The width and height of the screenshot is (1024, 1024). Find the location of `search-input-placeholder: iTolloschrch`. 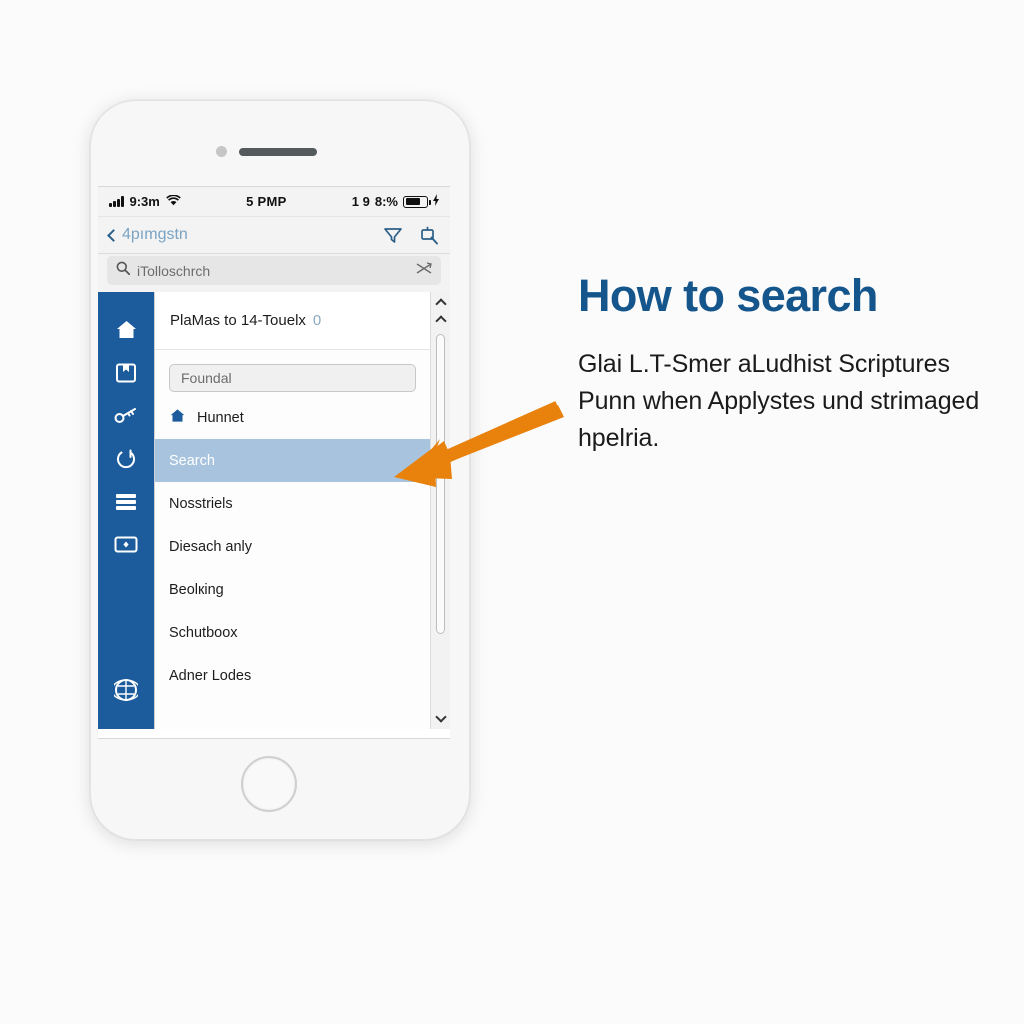

search-input-placeholder: iTolloschrch is located at coordinates (174, 270).